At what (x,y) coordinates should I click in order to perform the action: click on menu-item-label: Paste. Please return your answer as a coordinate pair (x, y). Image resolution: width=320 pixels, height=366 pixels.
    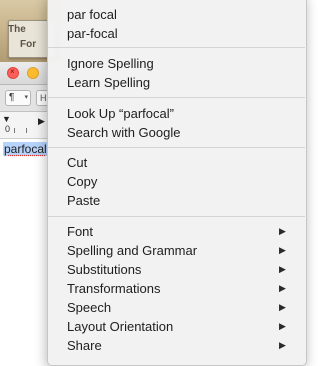
    Looking at the image, I should click on (84, 200).